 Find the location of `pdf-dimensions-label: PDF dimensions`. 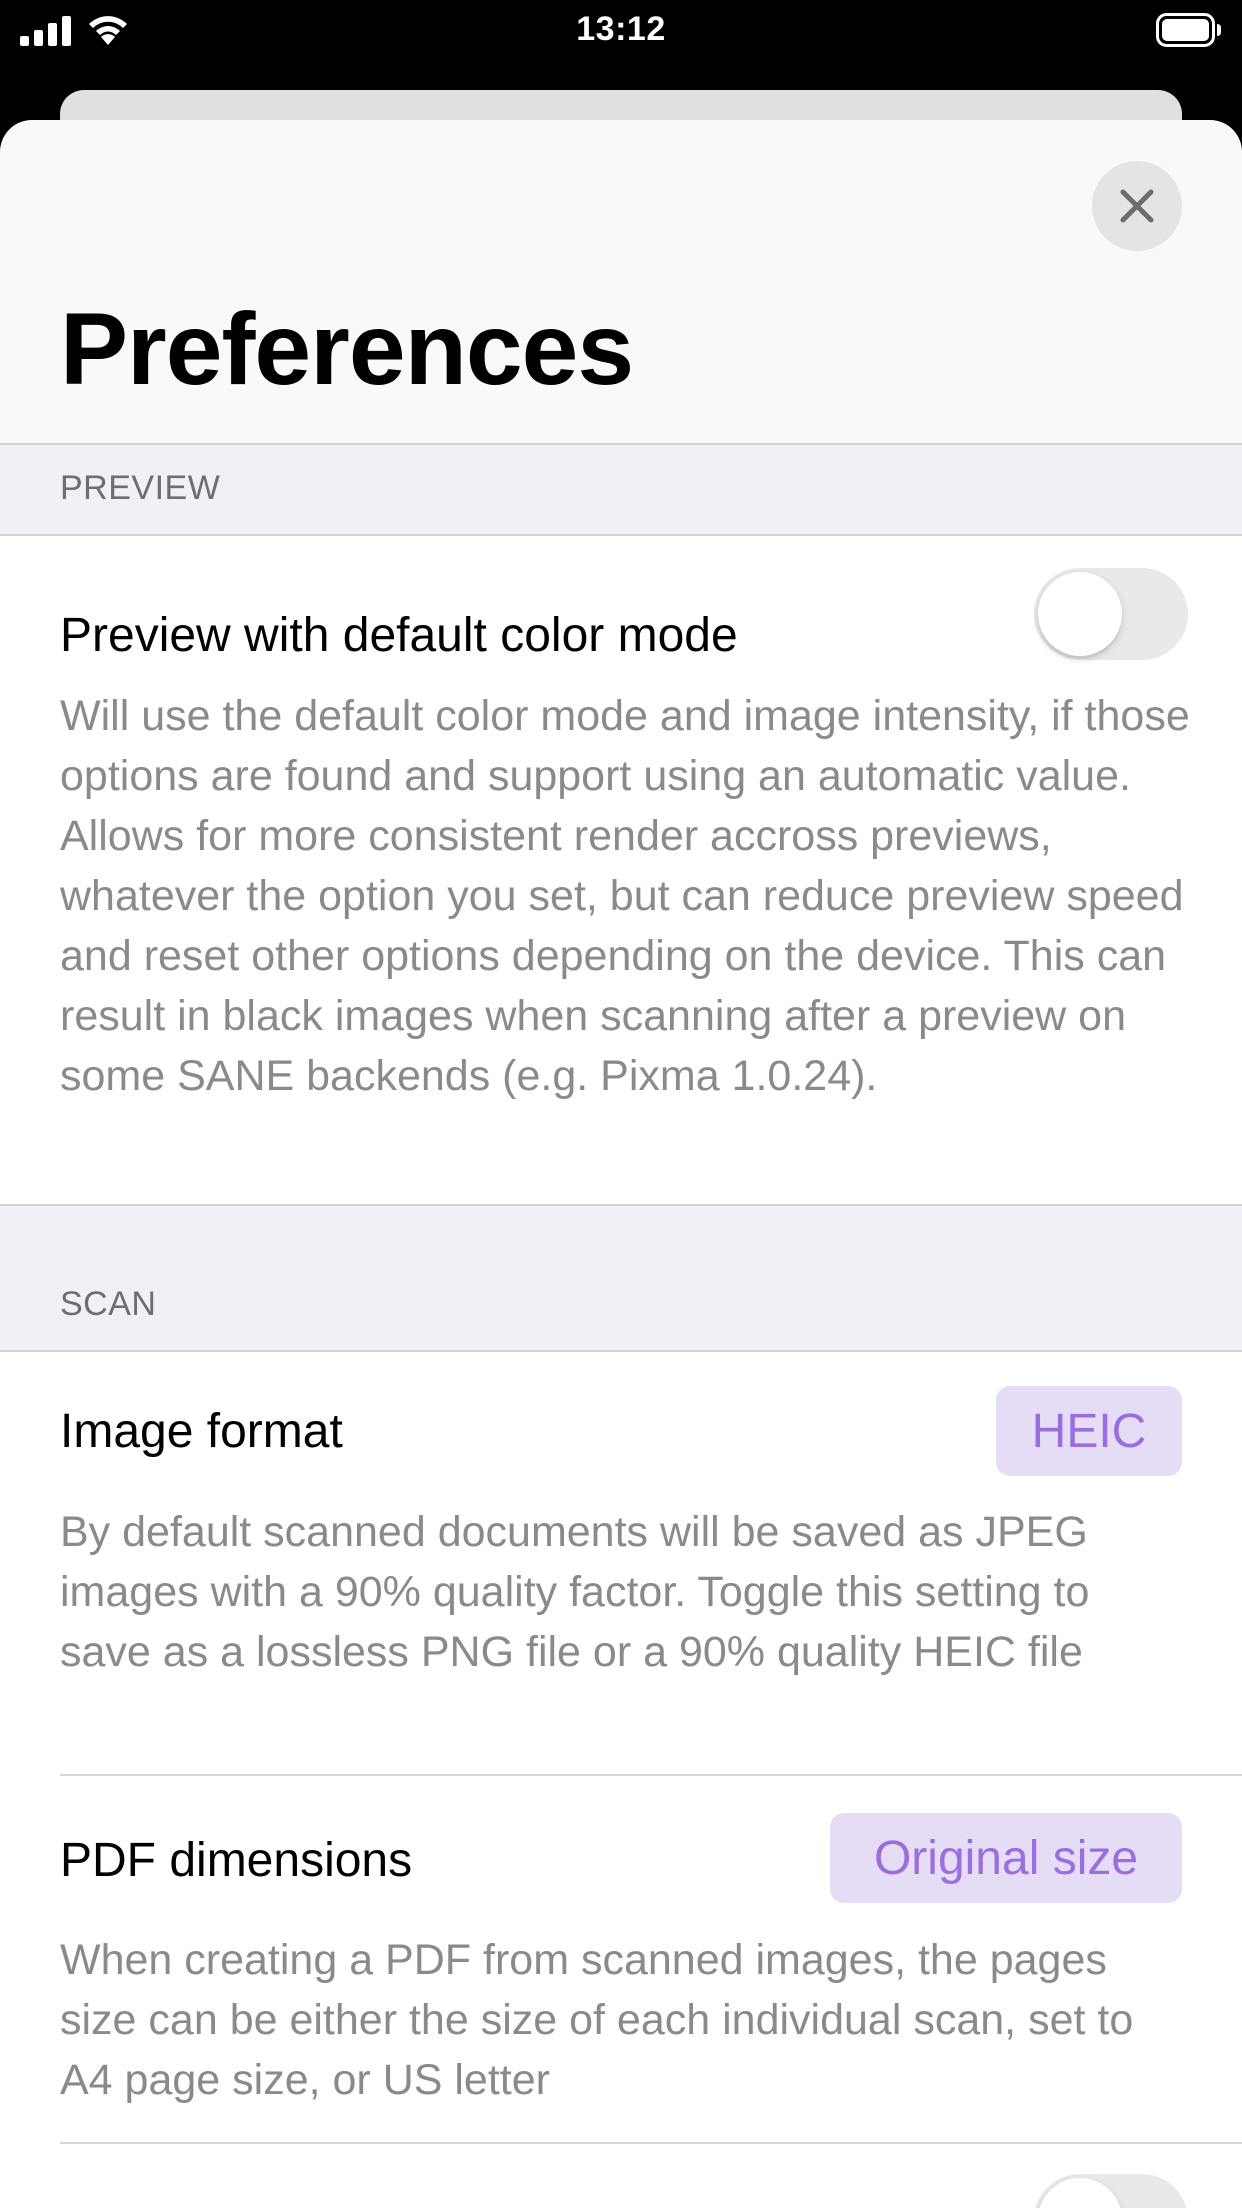

pdf-dimensions-label: PDF dimensions is located at coordinates (236, 1860).